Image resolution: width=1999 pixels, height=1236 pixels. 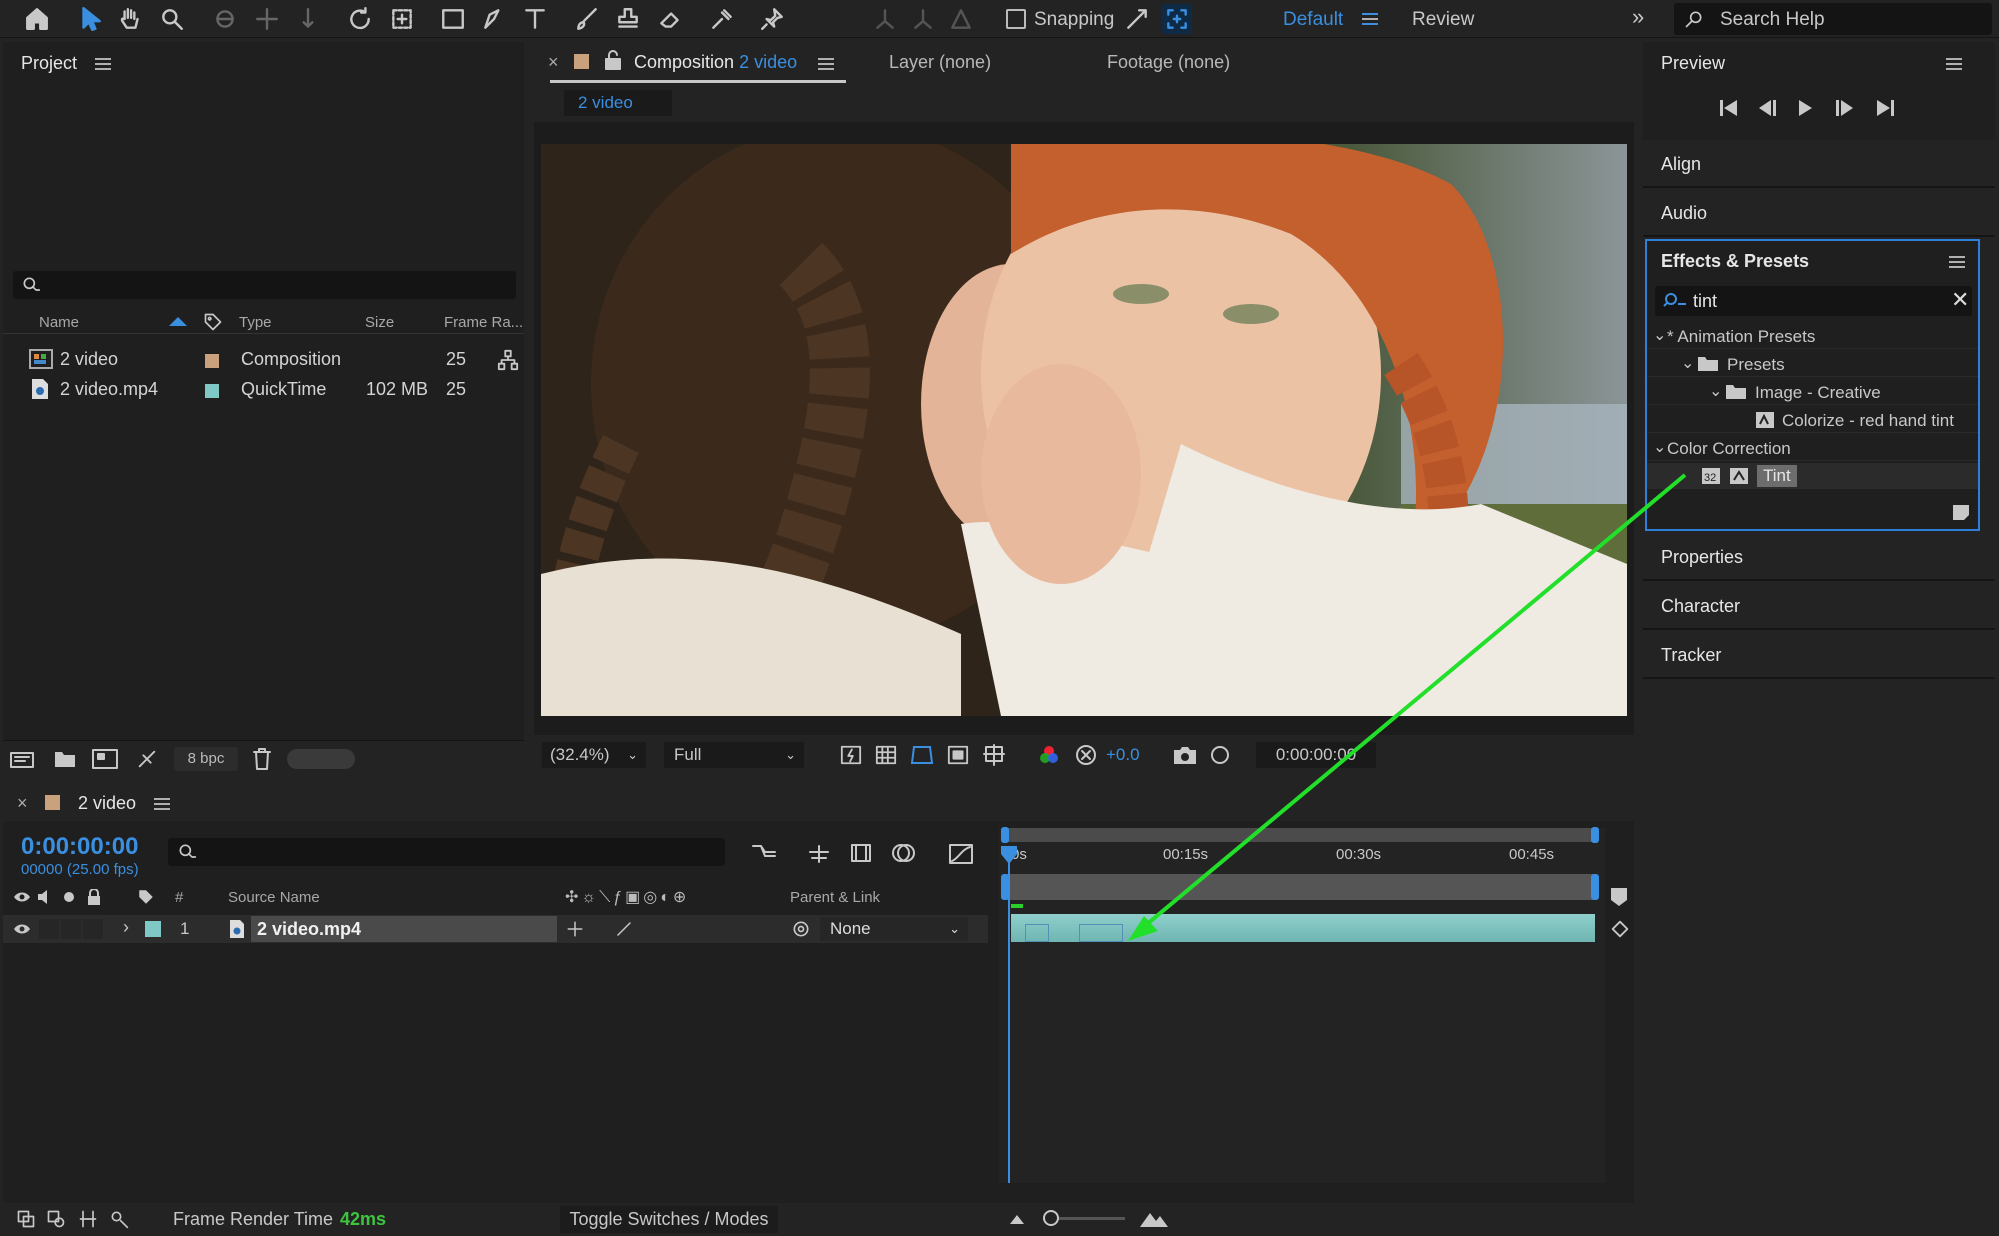 I want to click on trash-icon, so click(x=262, y=759).